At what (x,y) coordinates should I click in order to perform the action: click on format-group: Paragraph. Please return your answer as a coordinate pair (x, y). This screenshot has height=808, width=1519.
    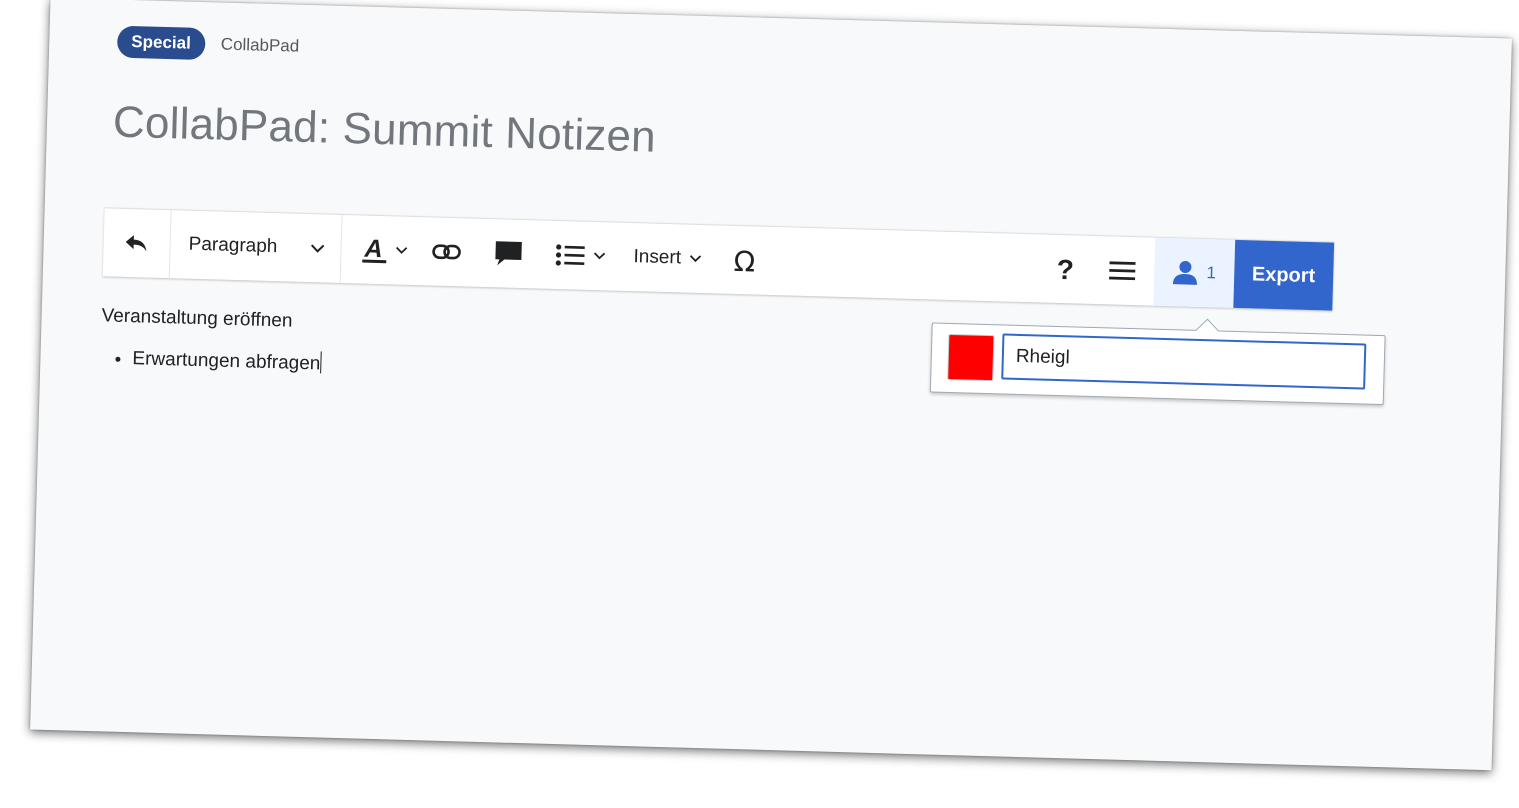
    Looking at the image, I should click on (256, 246).